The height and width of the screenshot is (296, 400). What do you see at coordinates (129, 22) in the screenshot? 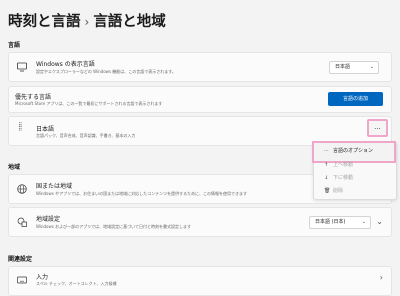
I see `page-title: 言語と地域` at bounding box center [129, 22].